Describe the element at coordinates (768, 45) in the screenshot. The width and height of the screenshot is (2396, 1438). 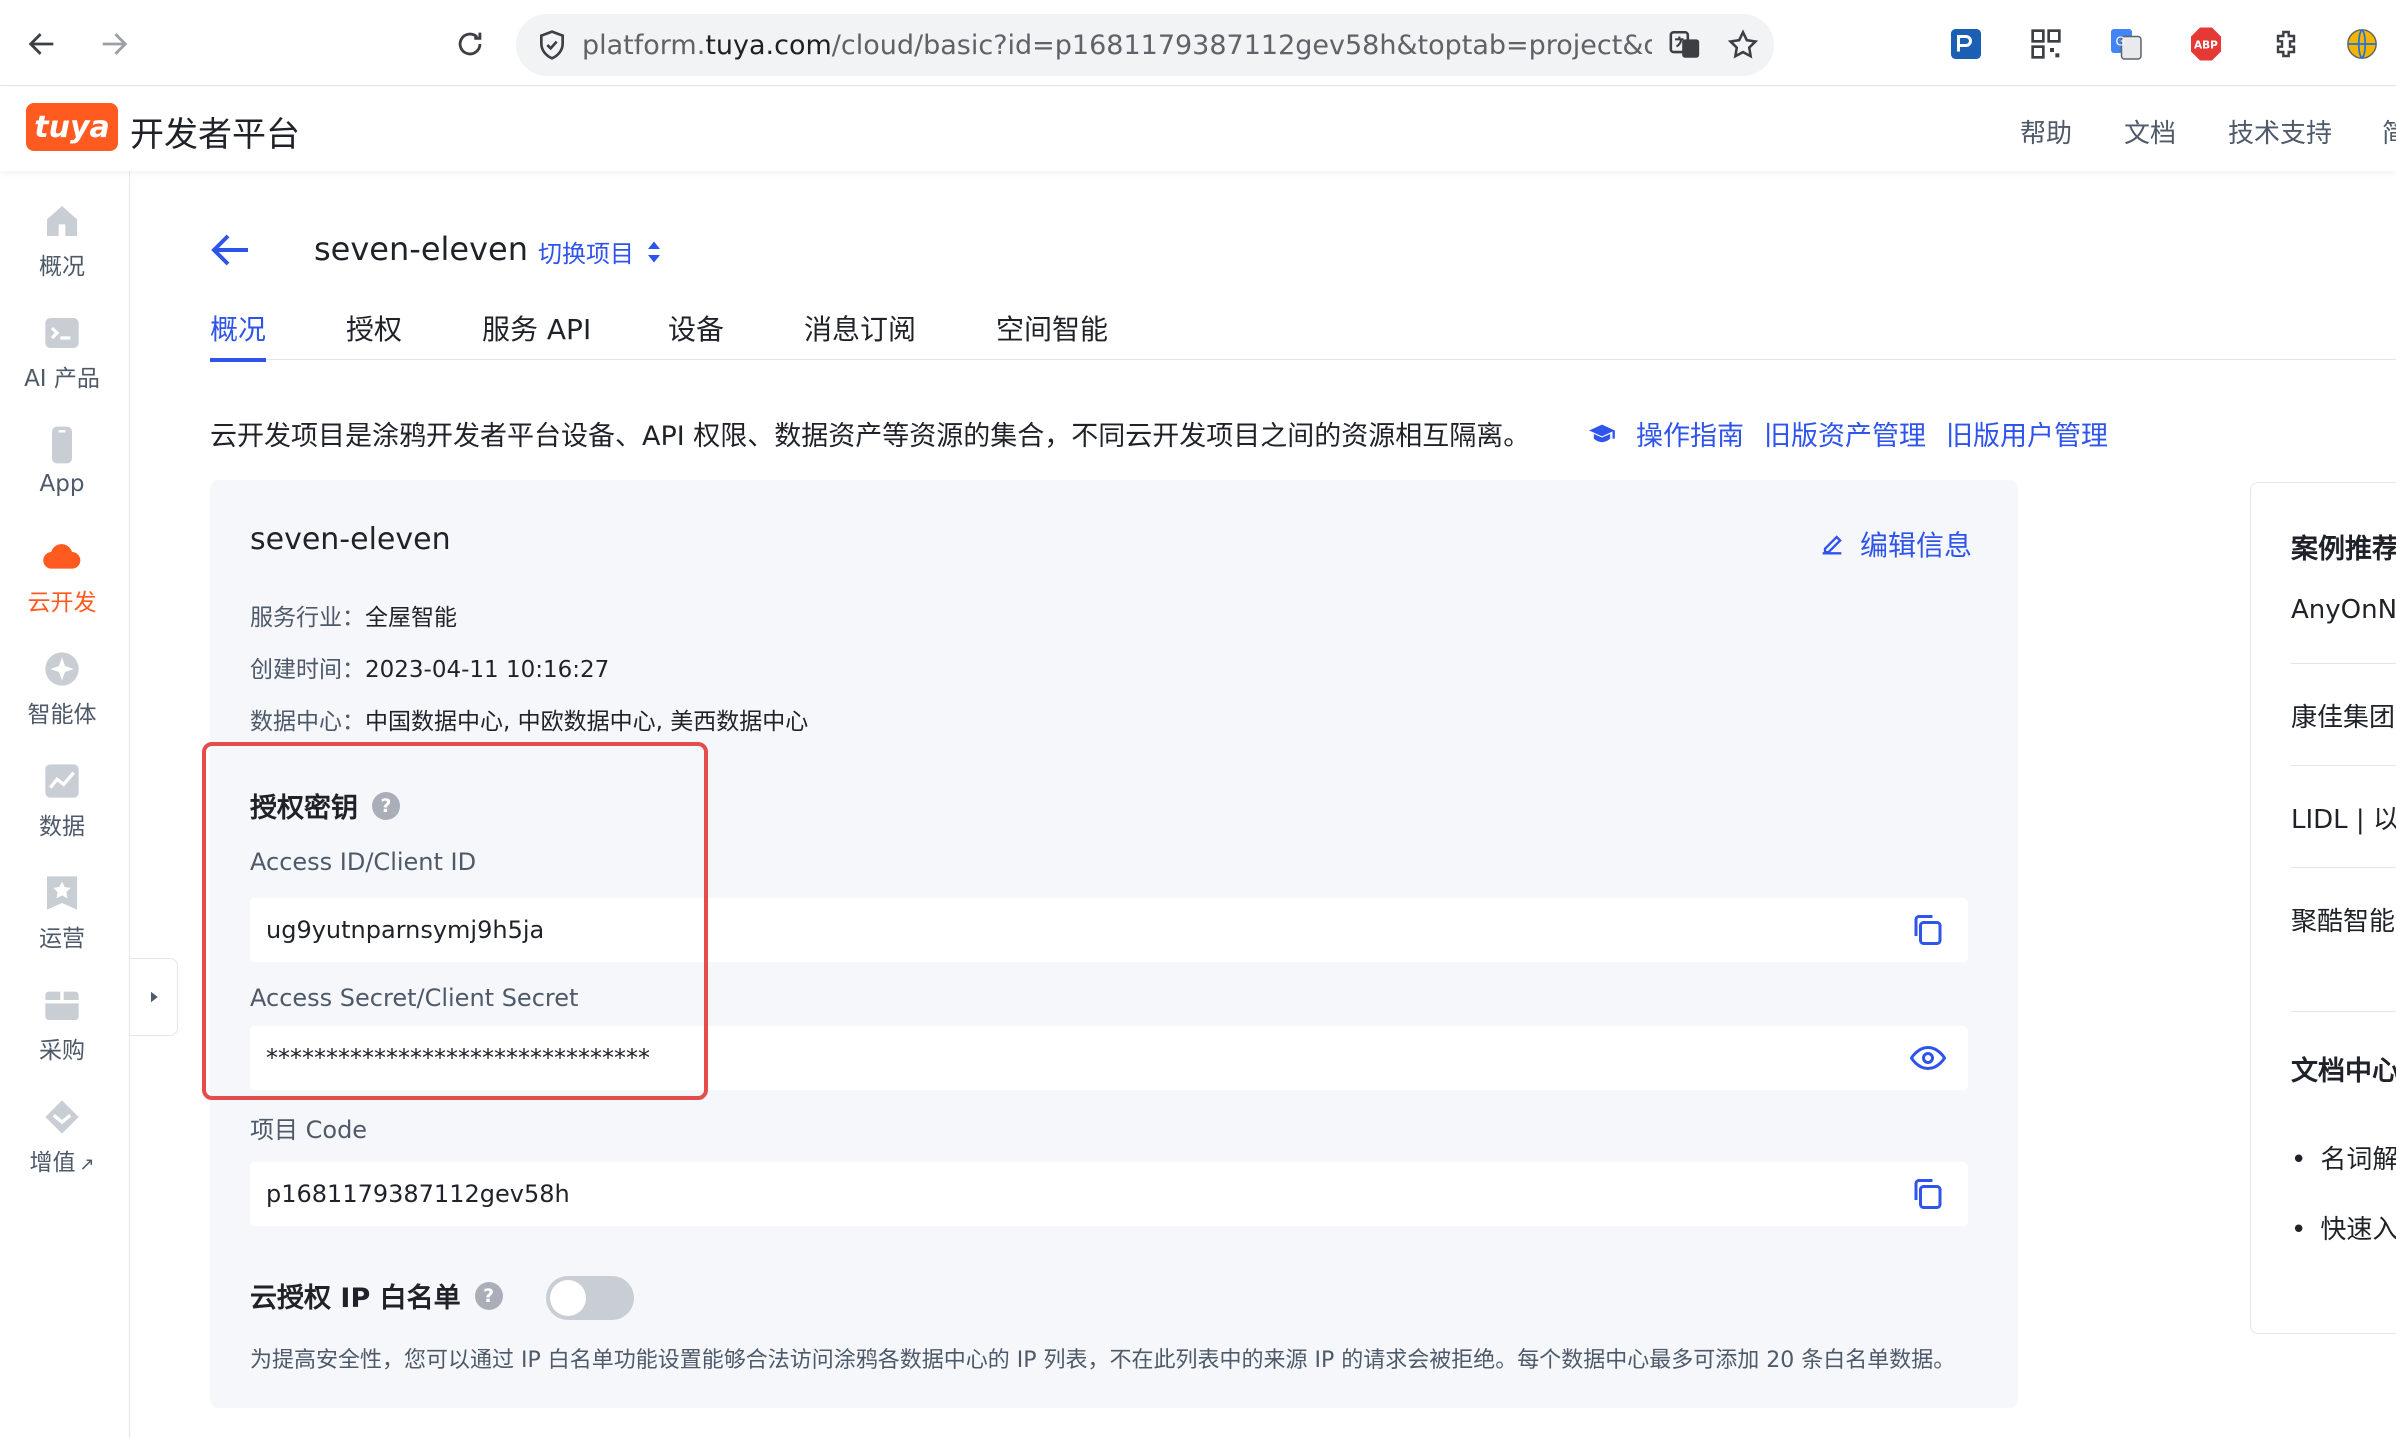
I see `url-domain: tuya.com` at that location.